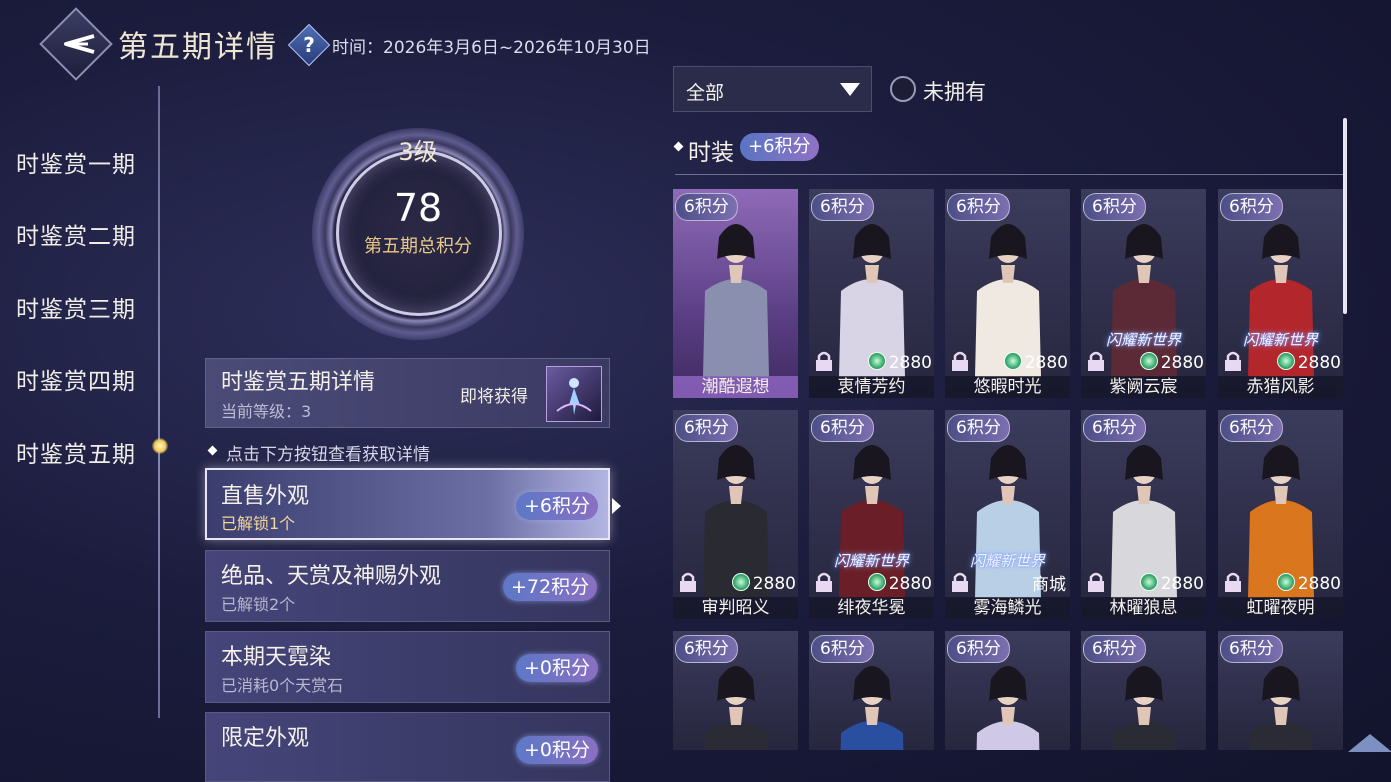 This screenshot has width=1391, height=782. Describe the element at coordinates (1143, 608) in the screenshot. I see `costume-name: 林曜狼息` at that location.